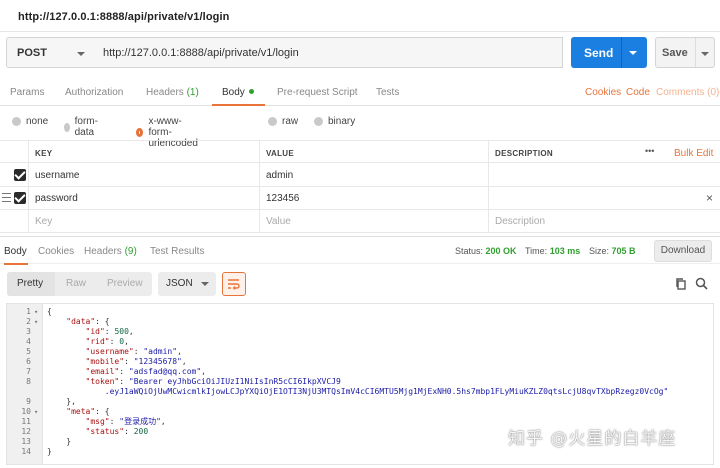 The width and height of the screenshot is (720, 468). I want to click on tab-authorization: Authorization, so click(94, 92).